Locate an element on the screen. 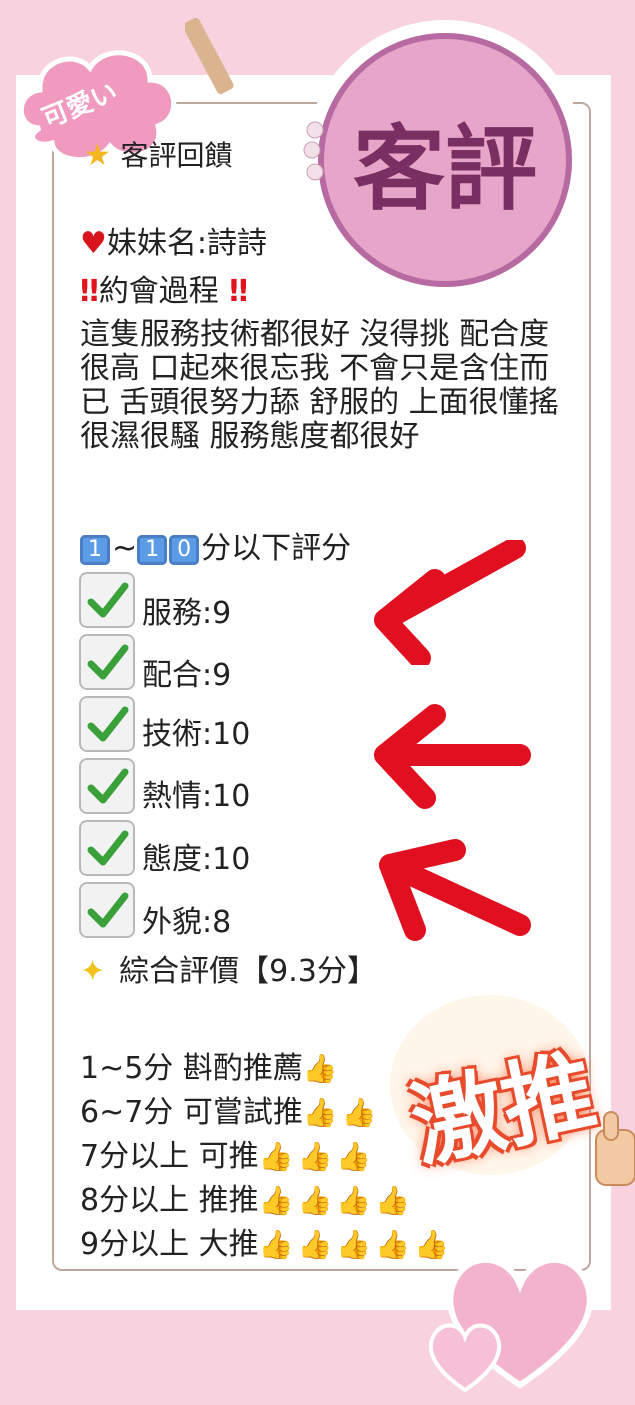  star-icon: ★ is located at coordinates (97, 155).